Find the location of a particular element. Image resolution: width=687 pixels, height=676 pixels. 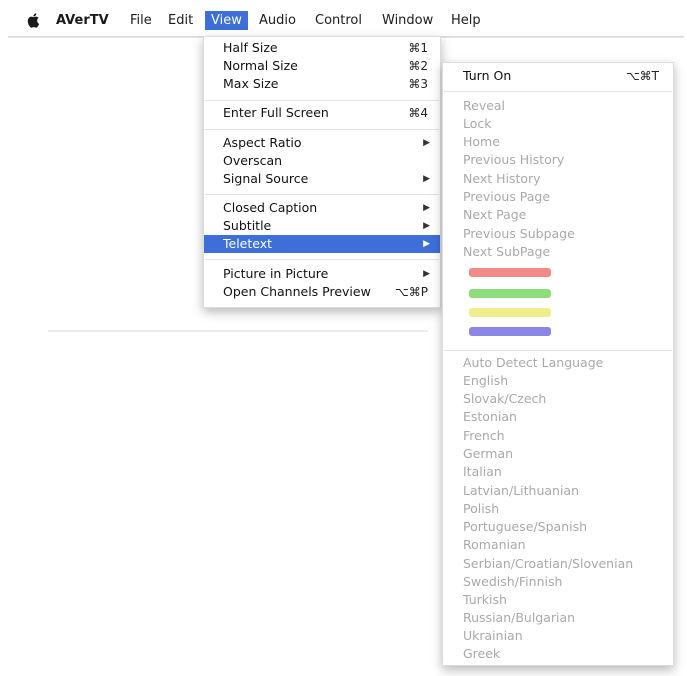

menu-item-shortcut: ⌘4 is located at coordinates (418, 113).